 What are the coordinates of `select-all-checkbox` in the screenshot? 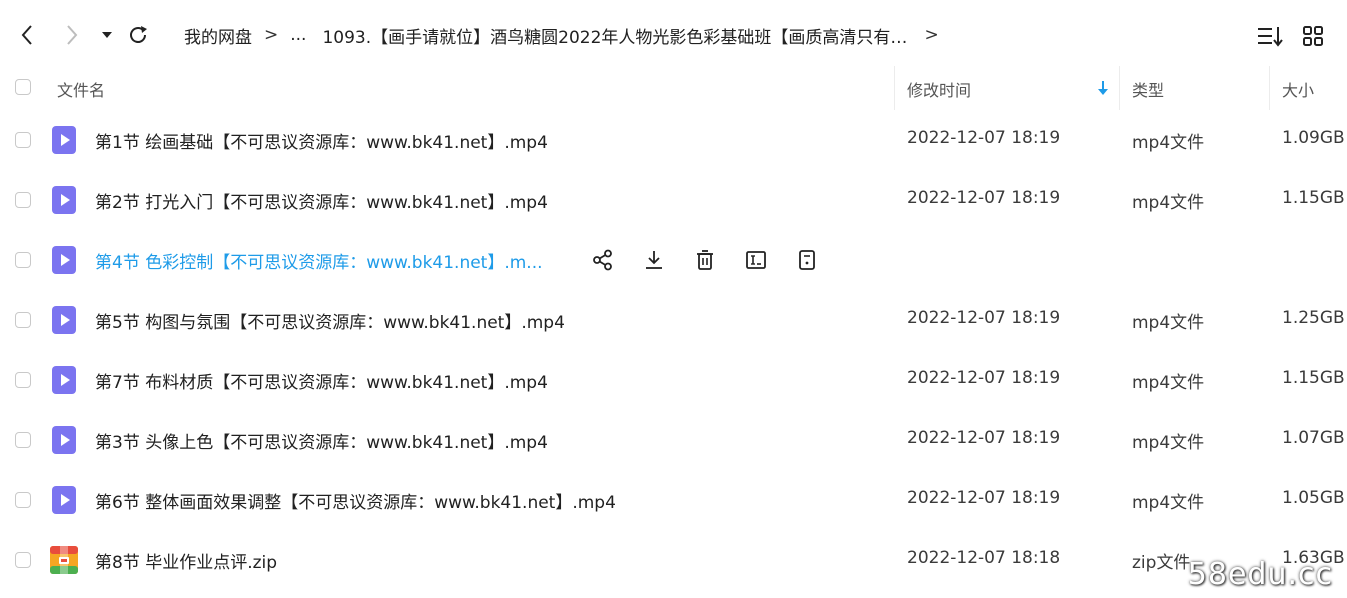 It's located at (23, 87).